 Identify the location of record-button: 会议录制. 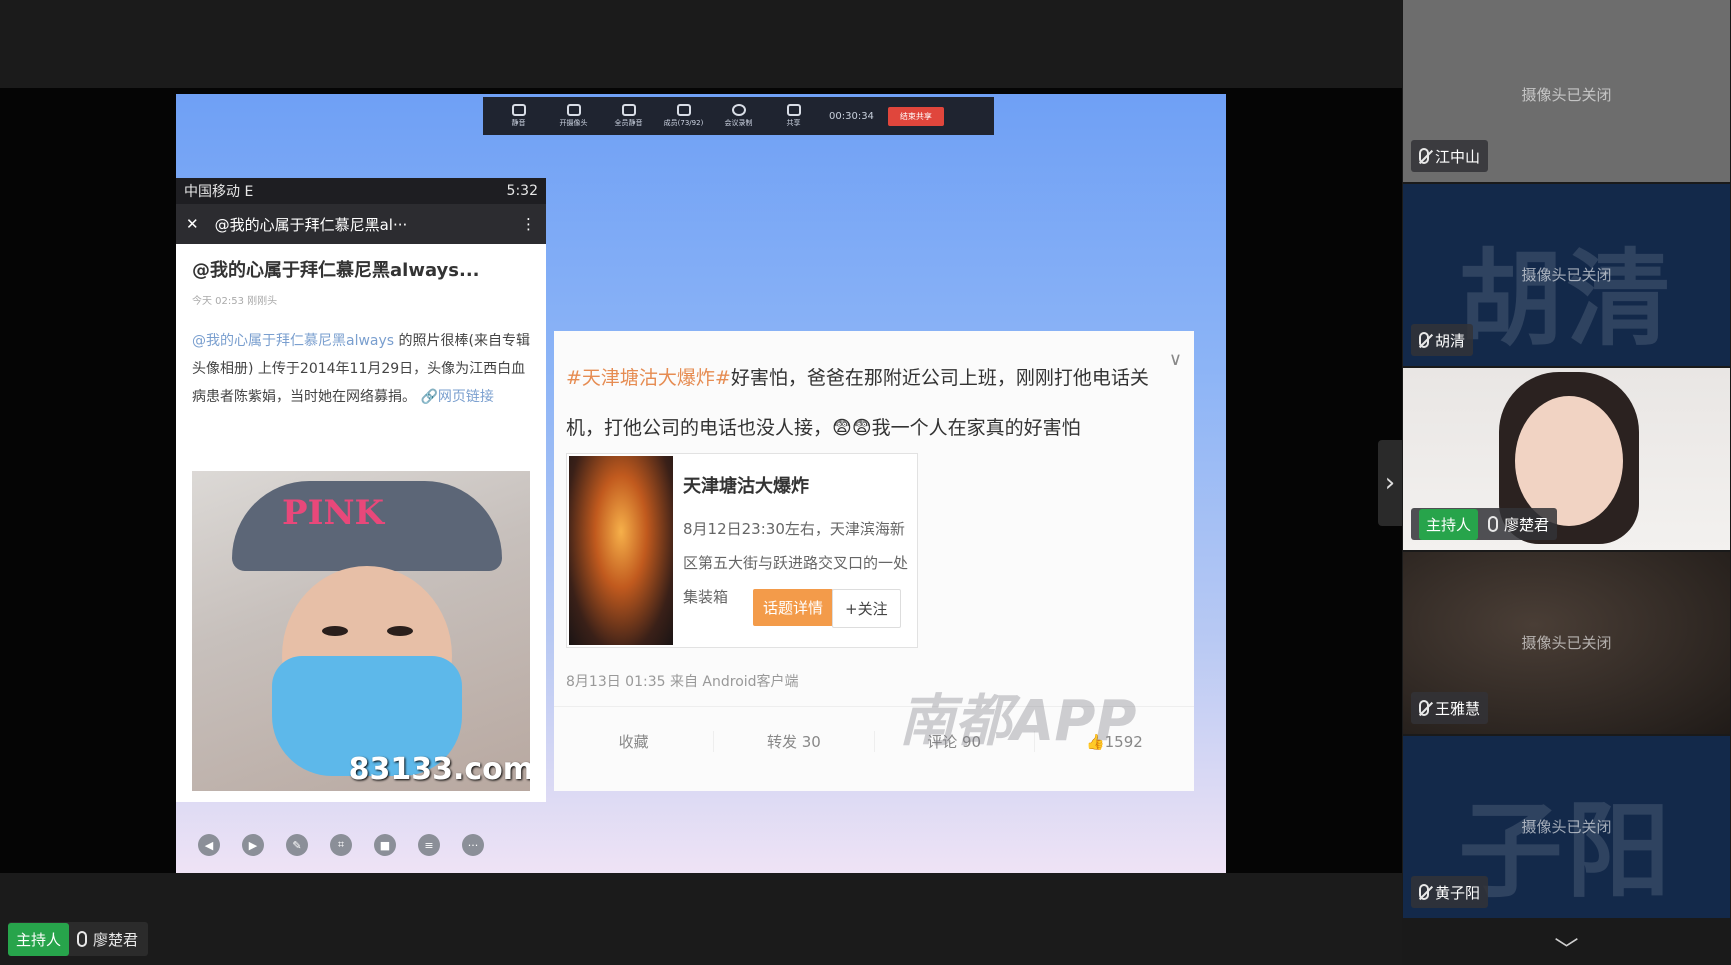
(738, 116).